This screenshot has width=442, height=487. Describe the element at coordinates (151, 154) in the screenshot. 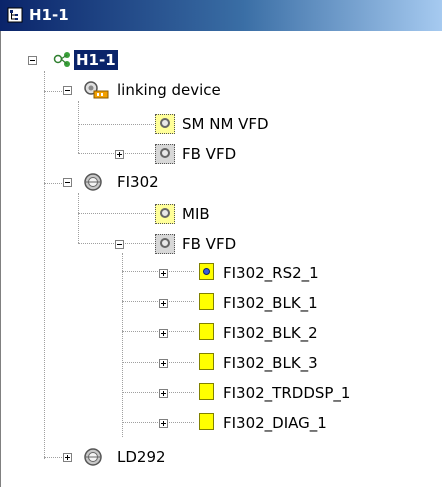

I see `tree-node-fb-vfd-linking: FB VFD` at that location.